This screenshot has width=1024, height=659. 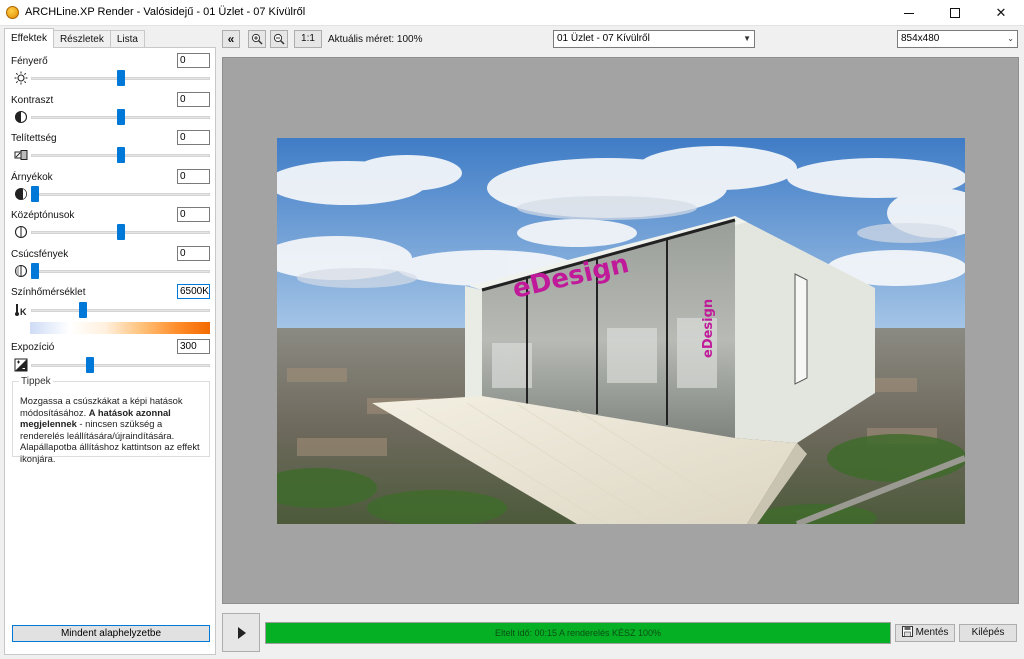 What do you see at coordinates (1010, 38) in the screenshot?
I see `chevron-down-icon: ⌄` at bounding box center [1010, 38].